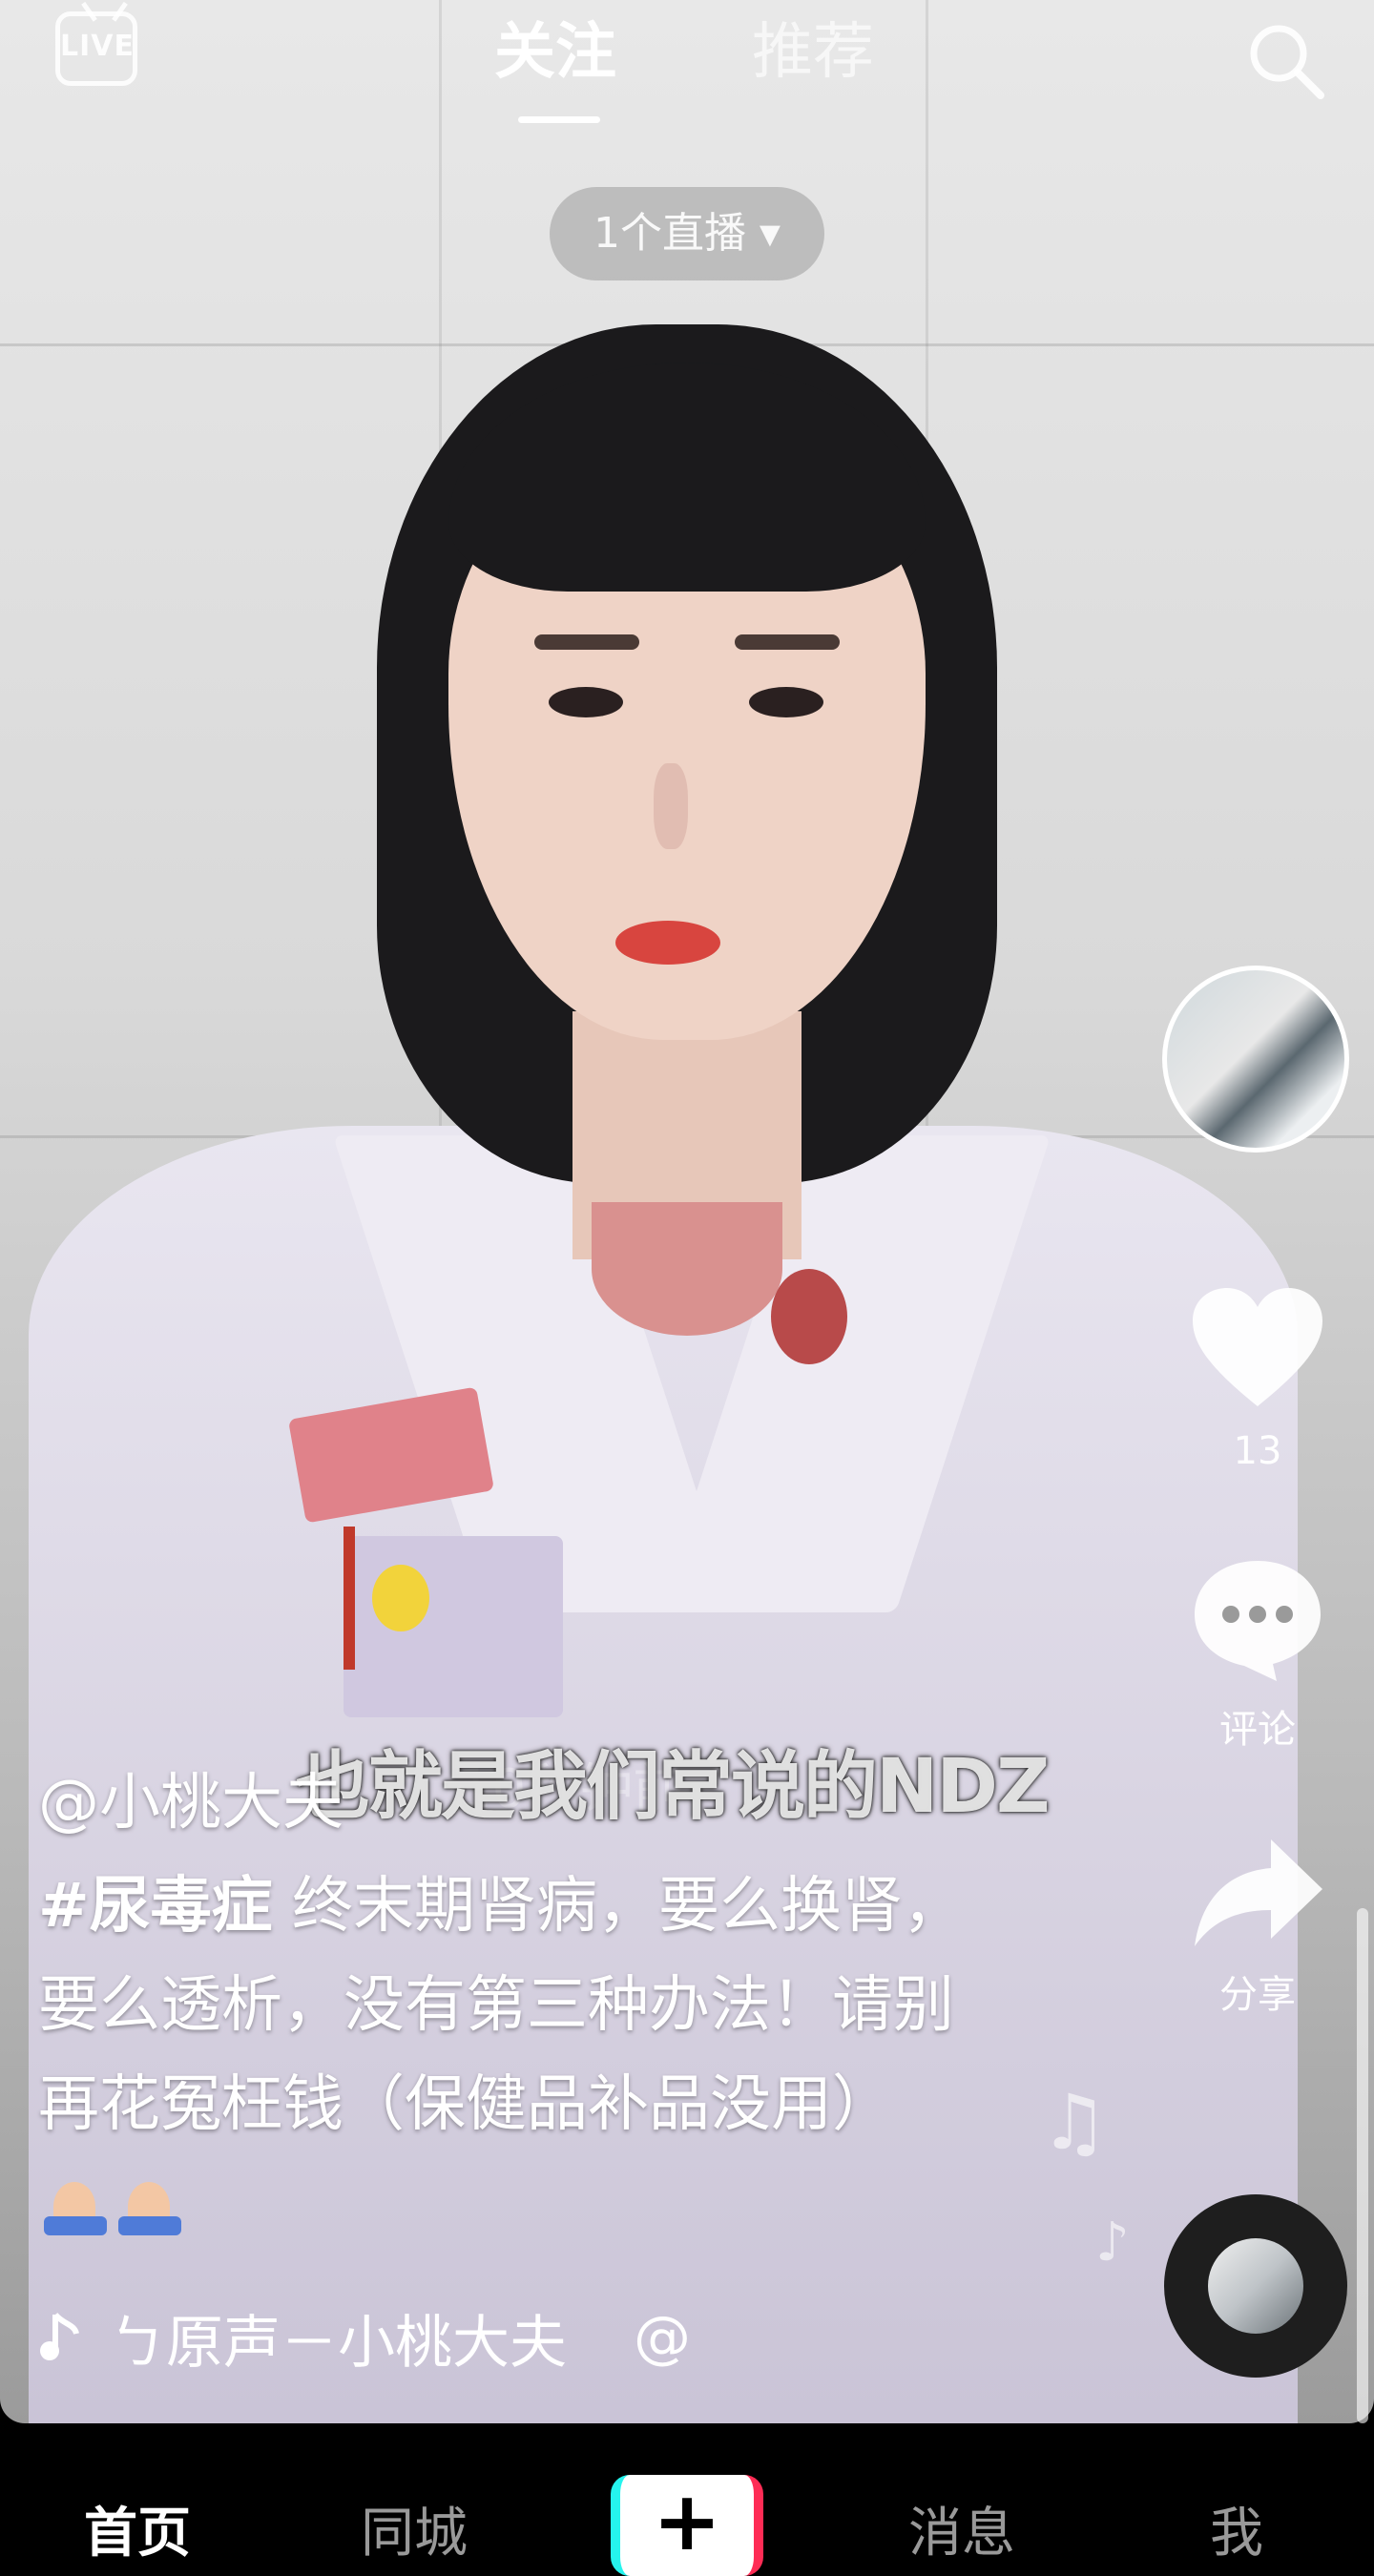 The width and height of the screenshot is (1374, 2576). What do you see at coordinates (350, 1598) in the screenshot?
I see `pen` at bounding box center [350, 1598].